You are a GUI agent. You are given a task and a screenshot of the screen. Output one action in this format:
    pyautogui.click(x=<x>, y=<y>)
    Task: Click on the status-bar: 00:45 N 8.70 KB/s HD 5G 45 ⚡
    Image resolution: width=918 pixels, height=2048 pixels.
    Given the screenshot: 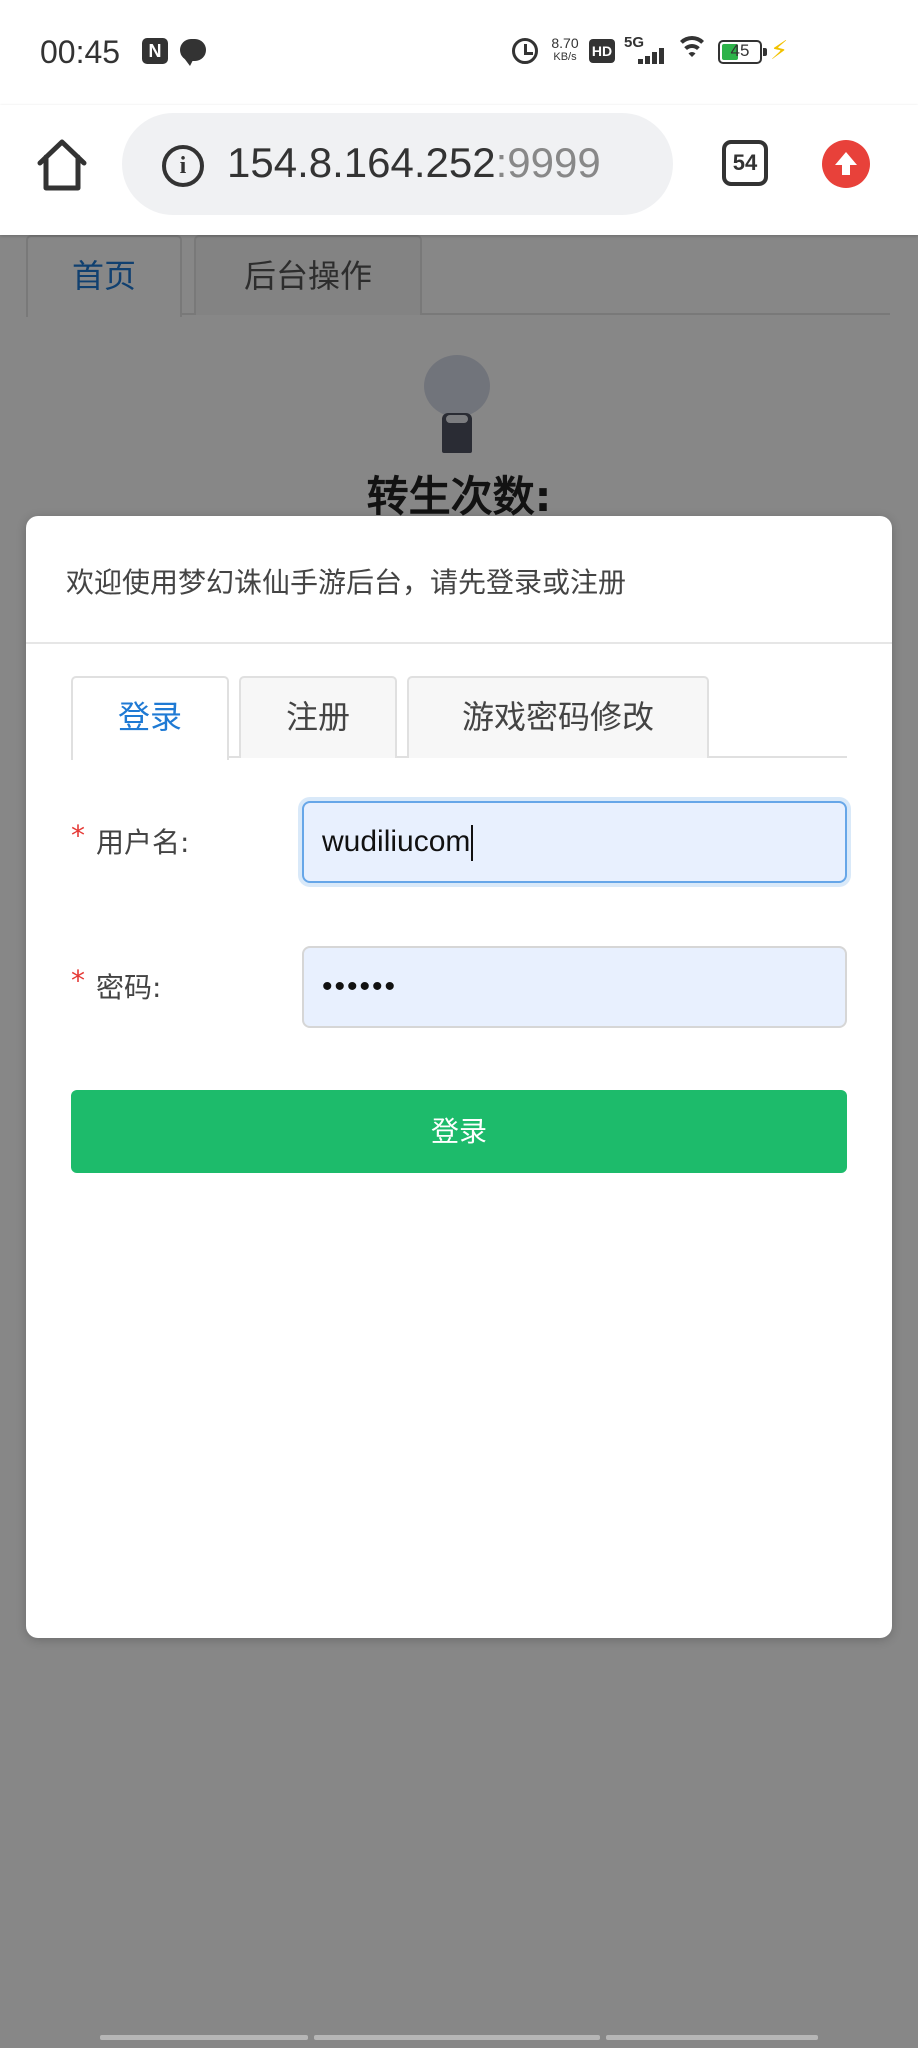 What is the action you would take?
    pyautogui.click(x=459, y=52)
    